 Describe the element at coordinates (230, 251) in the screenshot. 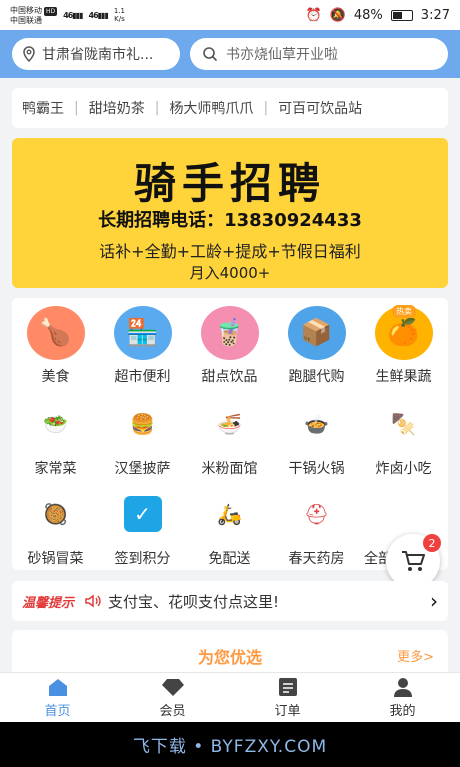

I see `banner-benefits: 话补+全勤+工龄+提成+节假日福利` at that location.